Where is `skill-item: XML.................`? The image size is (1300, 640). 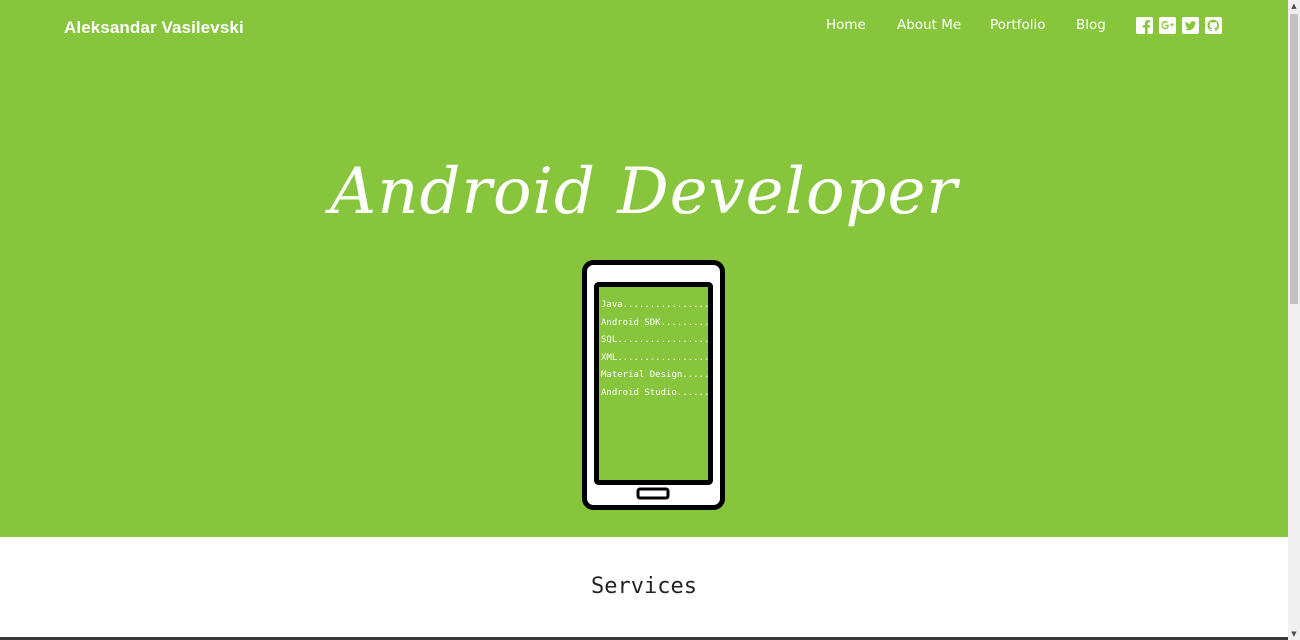
skill-item: XML................. is located at coordinates (655, 357).